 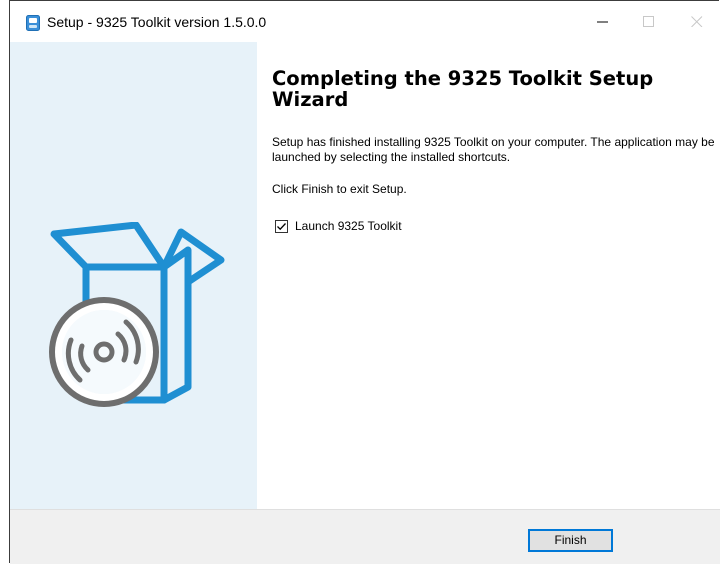 I want to click on minimize-button, so click(x=603, y=21).